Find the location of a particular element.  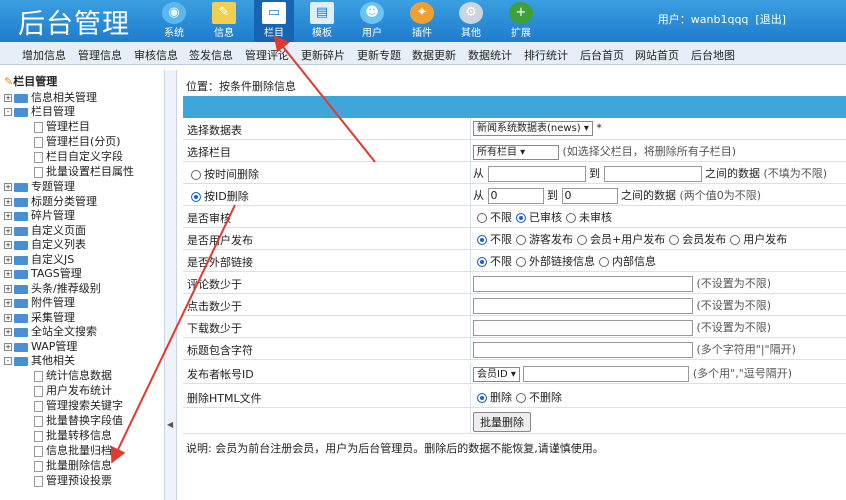

title-input is located at coordinates (583, 350).